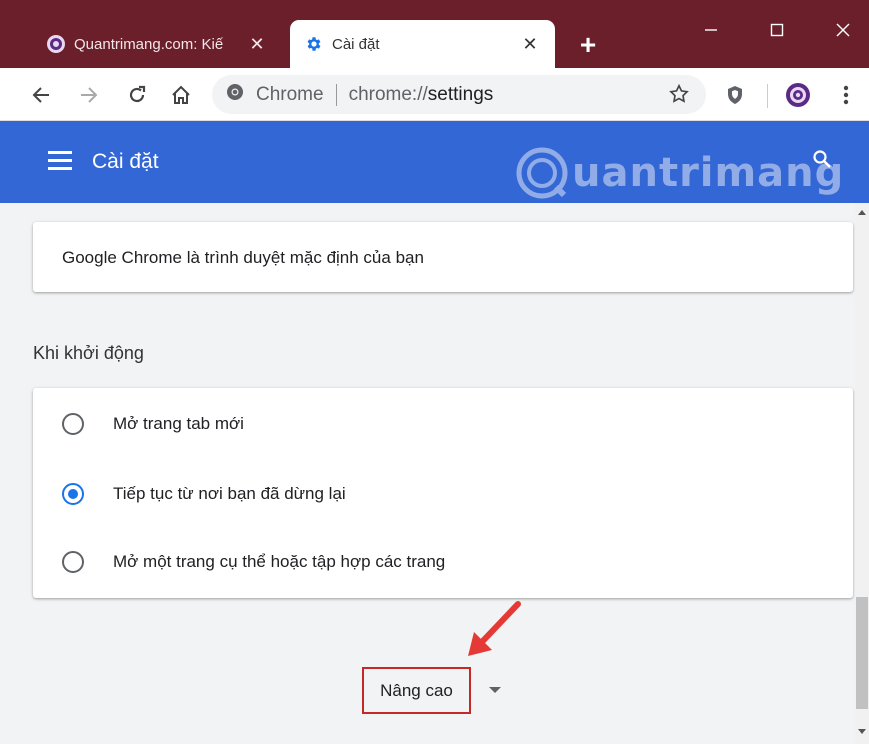 This screenshot has height=744, width=869. I want to click on home-button, so click(181, 95).